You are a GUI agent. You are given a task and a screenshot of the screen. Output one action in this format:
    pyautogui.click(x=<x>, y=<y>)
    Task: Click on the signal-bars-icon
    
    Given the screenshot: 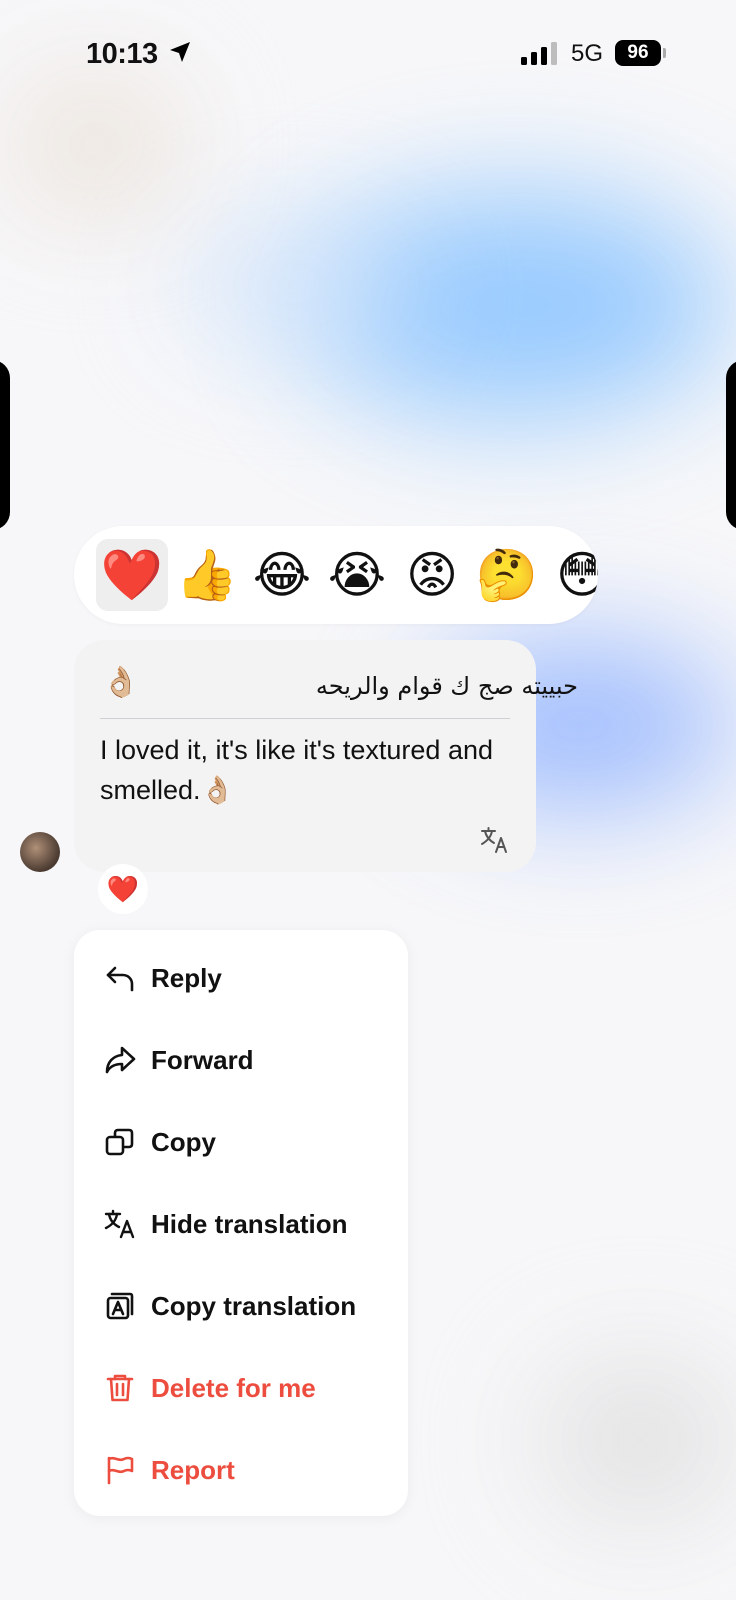 What is the action you would take?
    pyautogui.click(x=539, y=53)
    